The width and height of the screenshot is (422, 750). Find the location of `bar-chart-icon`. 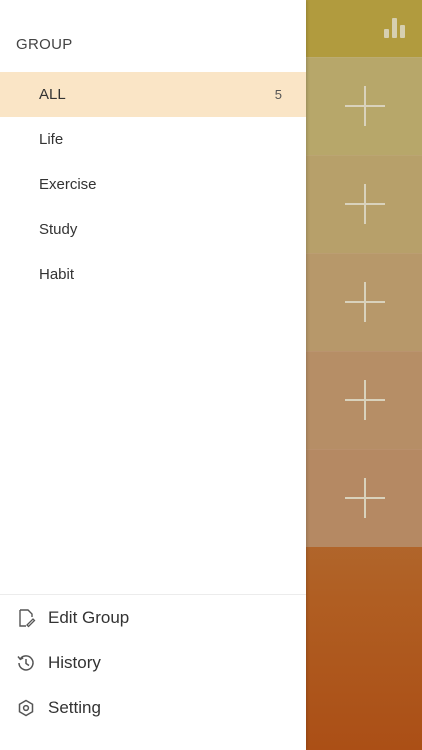

bar-chart-icon is located at coordinates (396, 27).